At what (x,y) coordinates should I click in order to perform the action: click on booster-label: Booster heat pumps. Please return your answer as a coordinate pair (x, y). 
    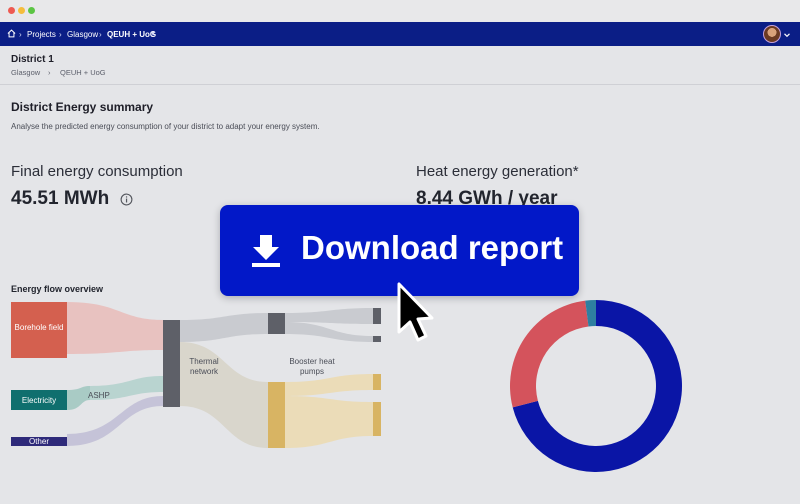
    Looking at the image, I should click on (312, 366).